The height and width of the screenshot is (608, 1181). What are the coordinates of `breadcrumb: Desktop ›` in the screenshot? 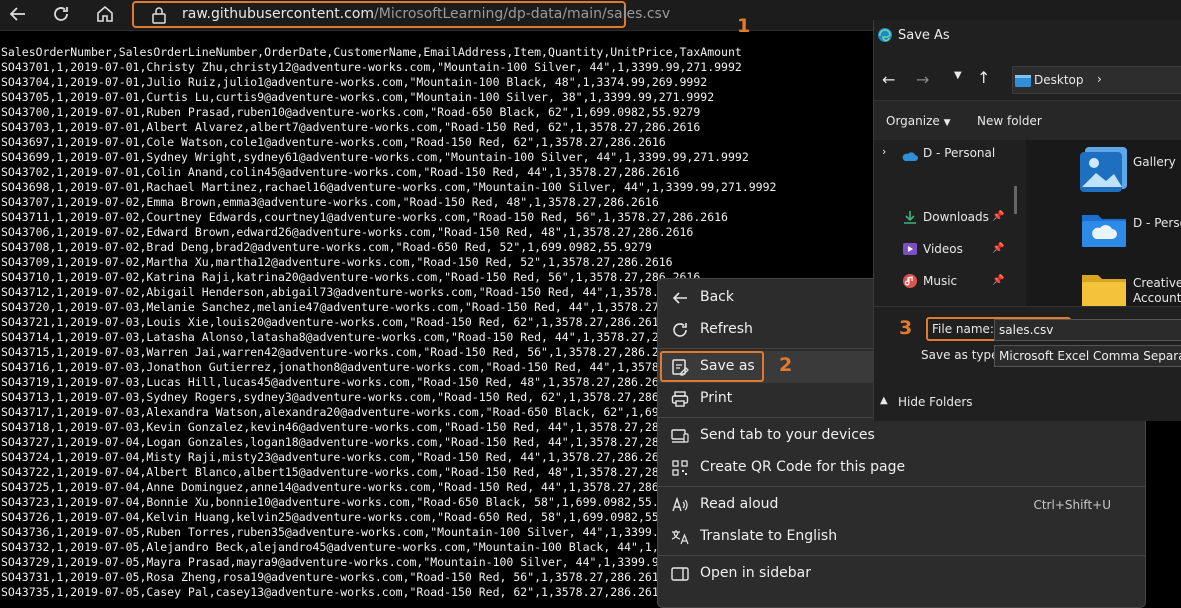 It's located at (1096, 80).